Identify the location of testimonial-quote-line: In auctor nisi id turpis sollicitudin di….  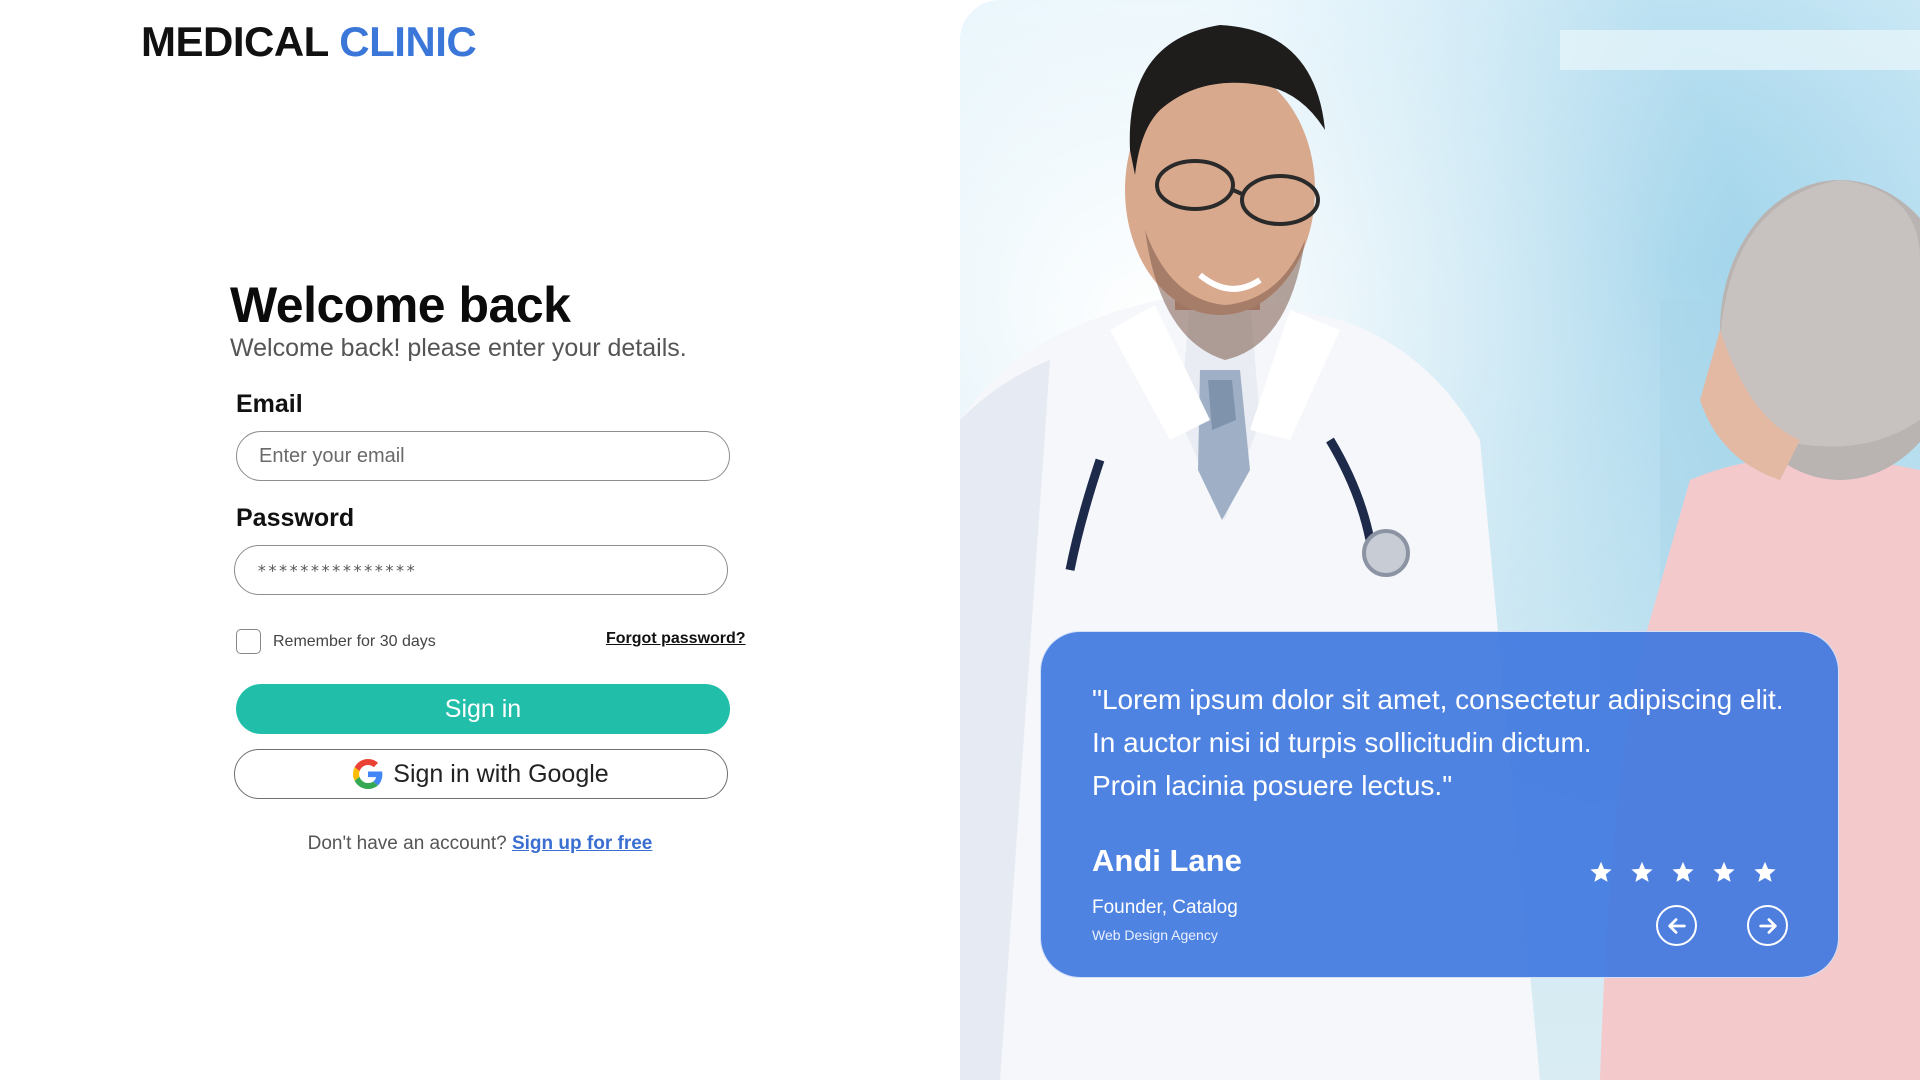
(1342, 742).